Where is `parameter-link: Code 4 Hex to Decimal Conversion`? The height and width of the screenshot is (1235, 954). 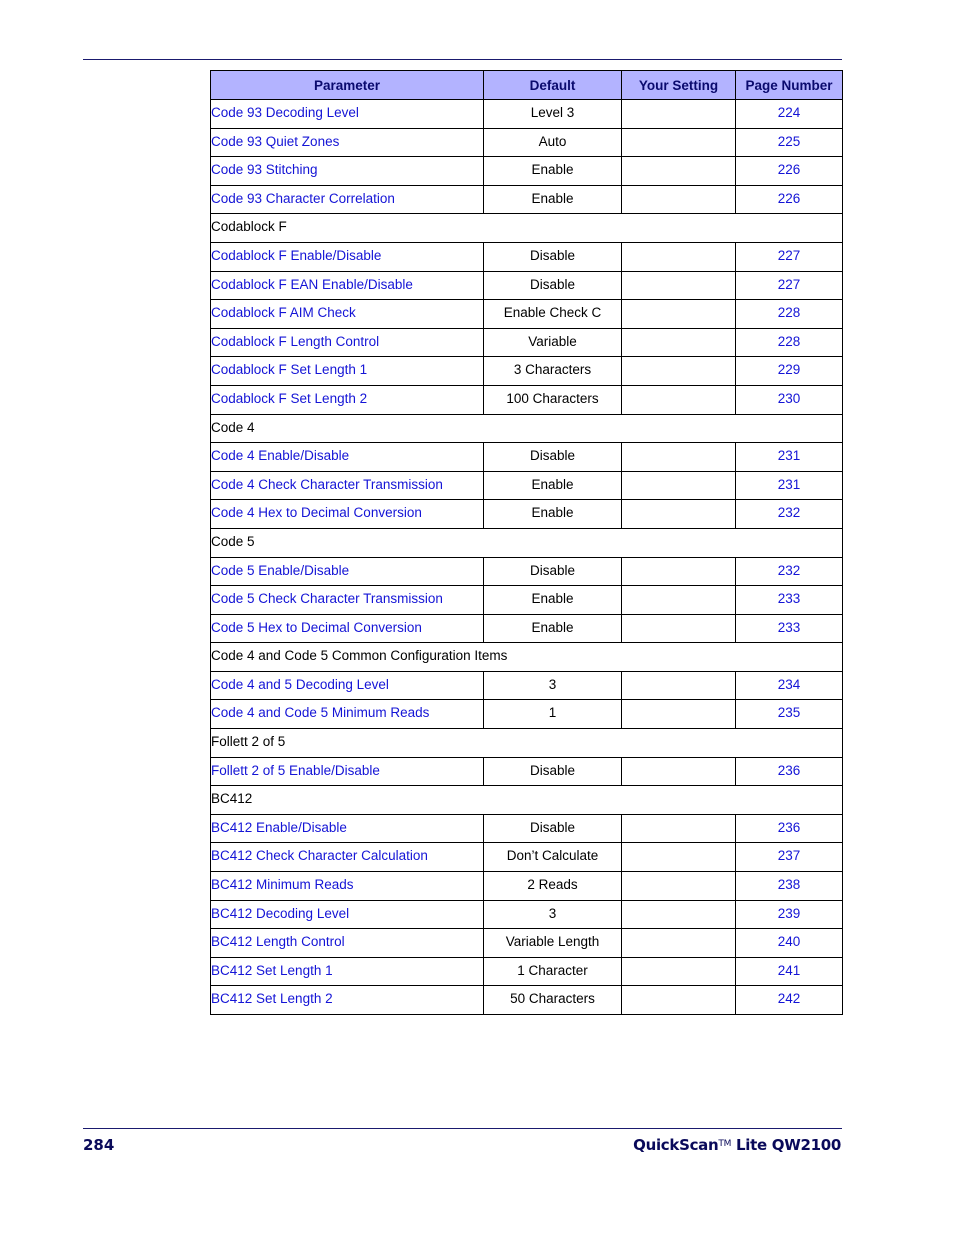 parameter-link: Code 4 Hex to Decimal Conversion is located at coordinates (347, 514).